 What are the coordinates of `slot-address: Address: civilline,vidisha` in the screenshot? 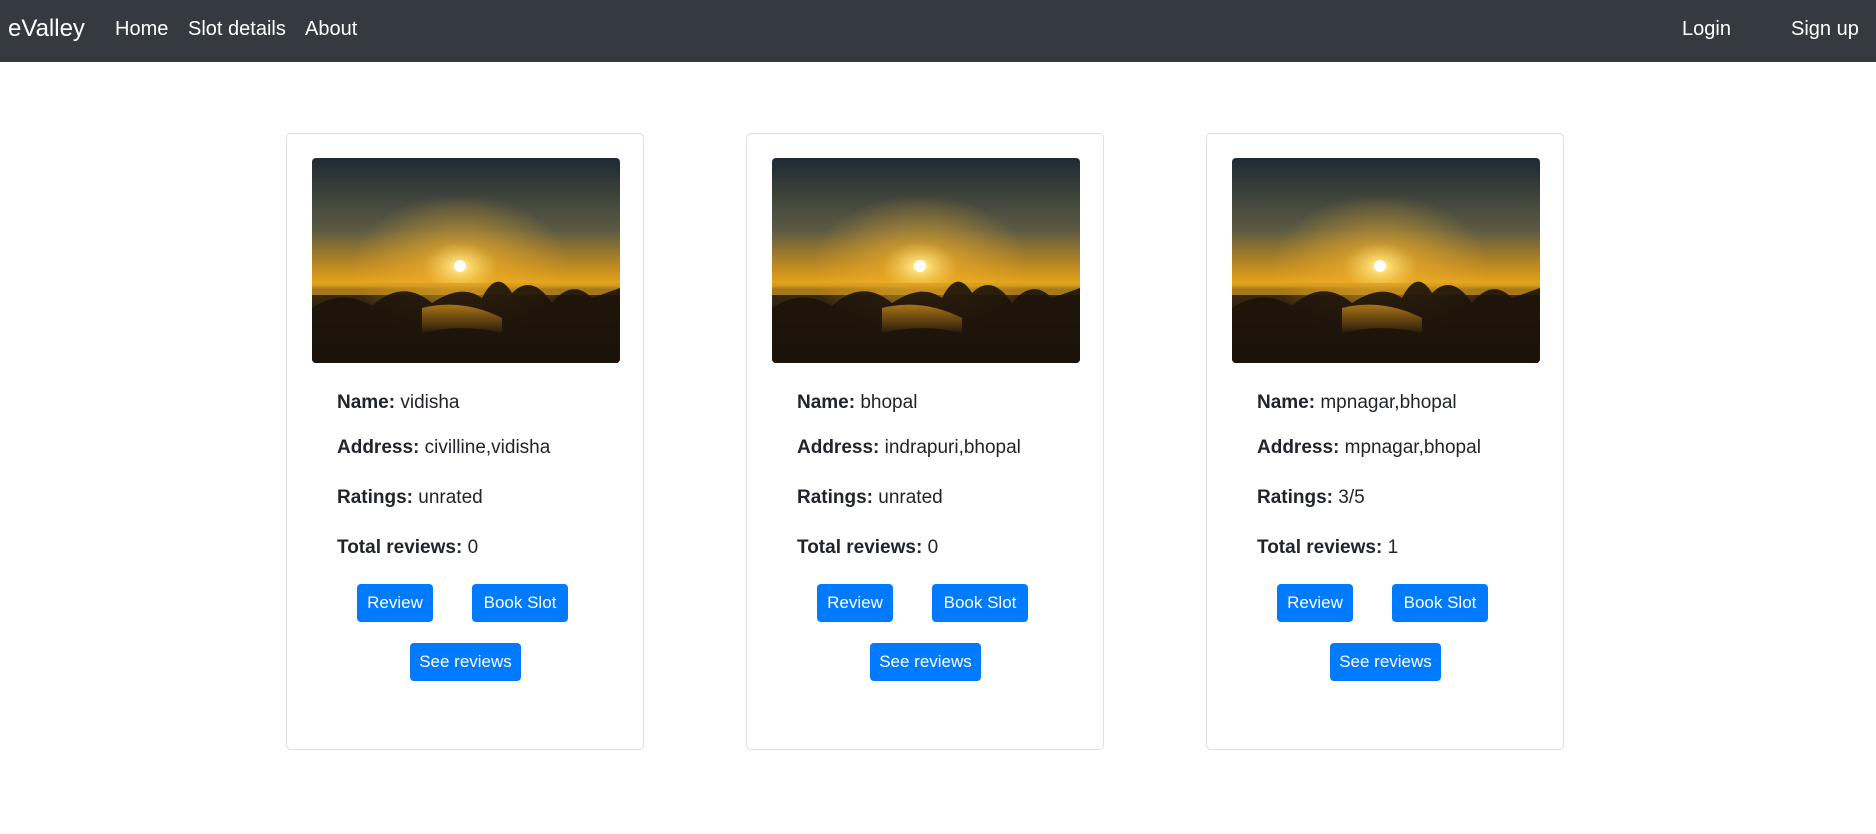 It's located at (443, 448).